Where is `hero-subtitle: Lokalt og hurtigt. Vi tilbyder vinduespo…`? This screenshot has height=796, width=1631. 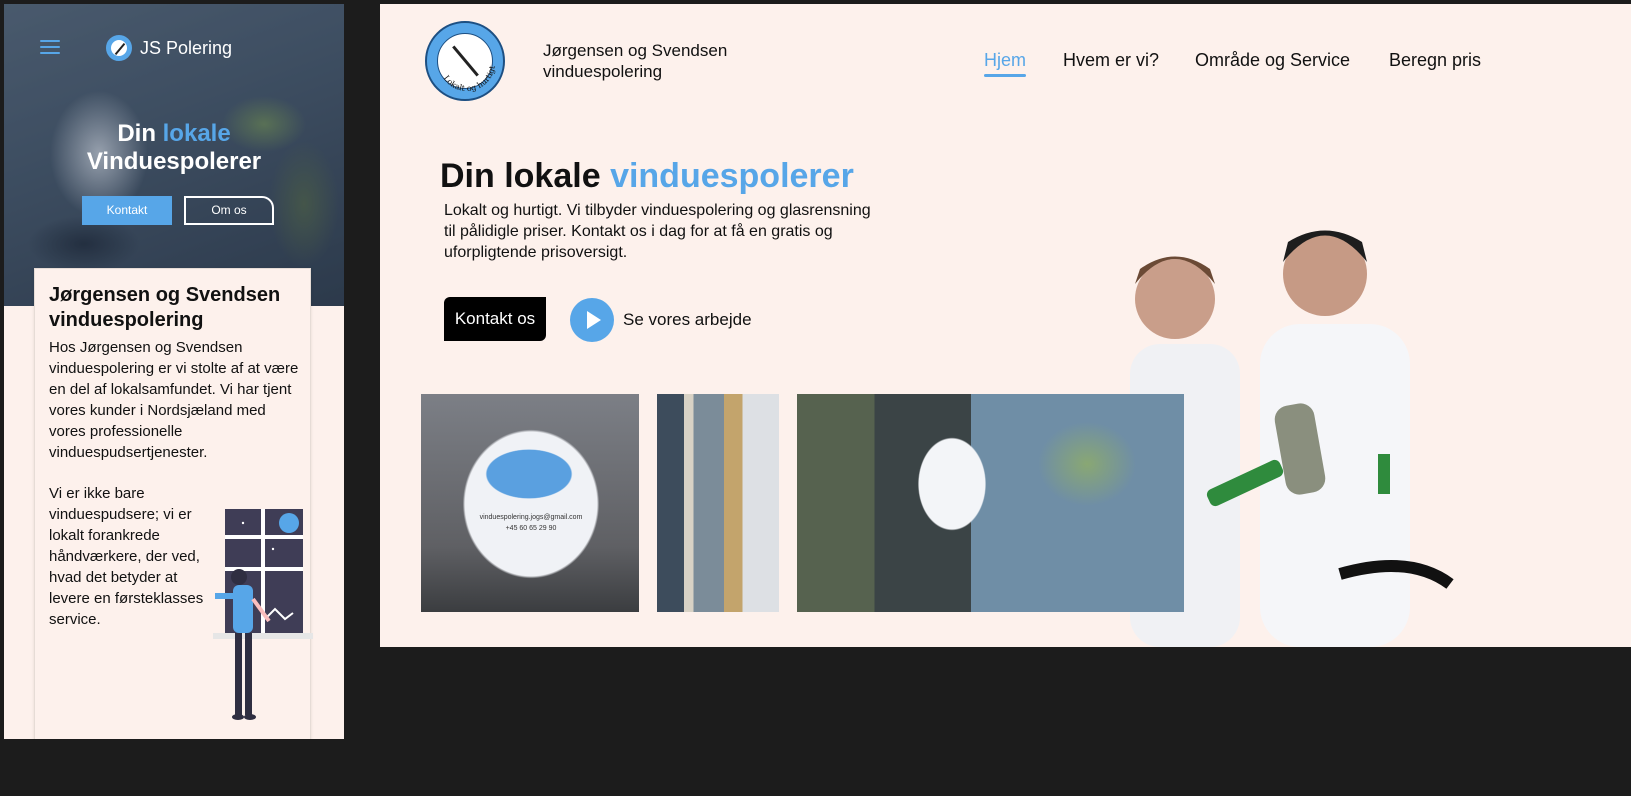
hero-subtitle: Lokalt og hurtigt. Vi tilbyder vinduespo… is located at coordinates (657, 231).